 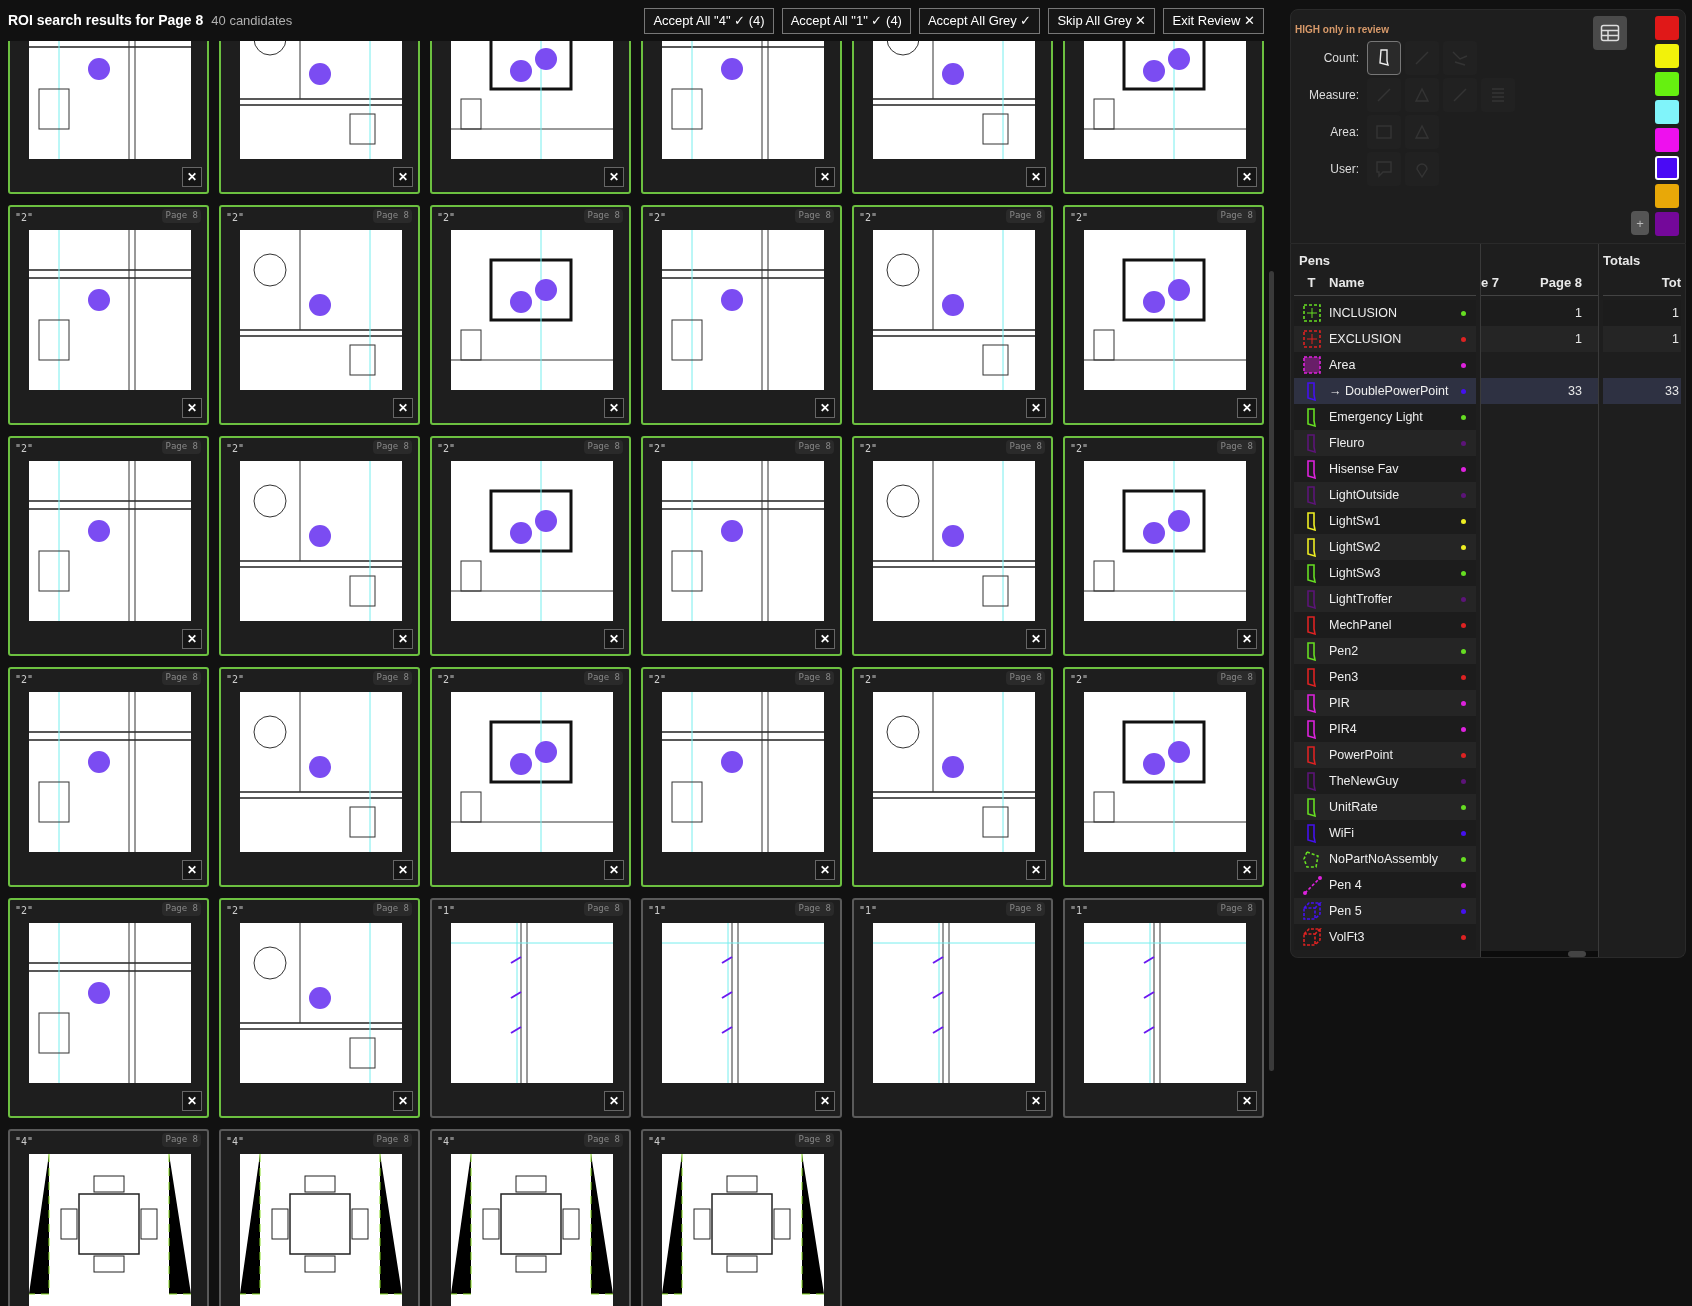 What do you see at coordinates (1385, 651) in the screenshot?
I see `pen-row: Pen2` at bounding box center [1385, 651].